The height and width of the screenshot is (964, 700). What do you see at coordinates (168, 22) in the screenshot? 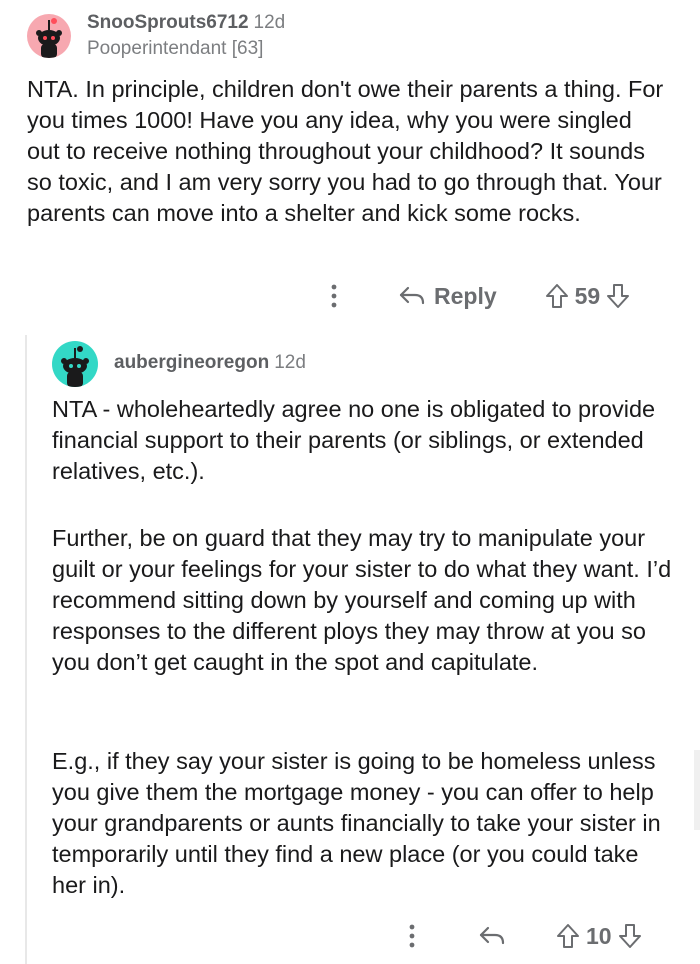
I see `username-label: SnooSprouts6712` at bounding box center [168, 22].